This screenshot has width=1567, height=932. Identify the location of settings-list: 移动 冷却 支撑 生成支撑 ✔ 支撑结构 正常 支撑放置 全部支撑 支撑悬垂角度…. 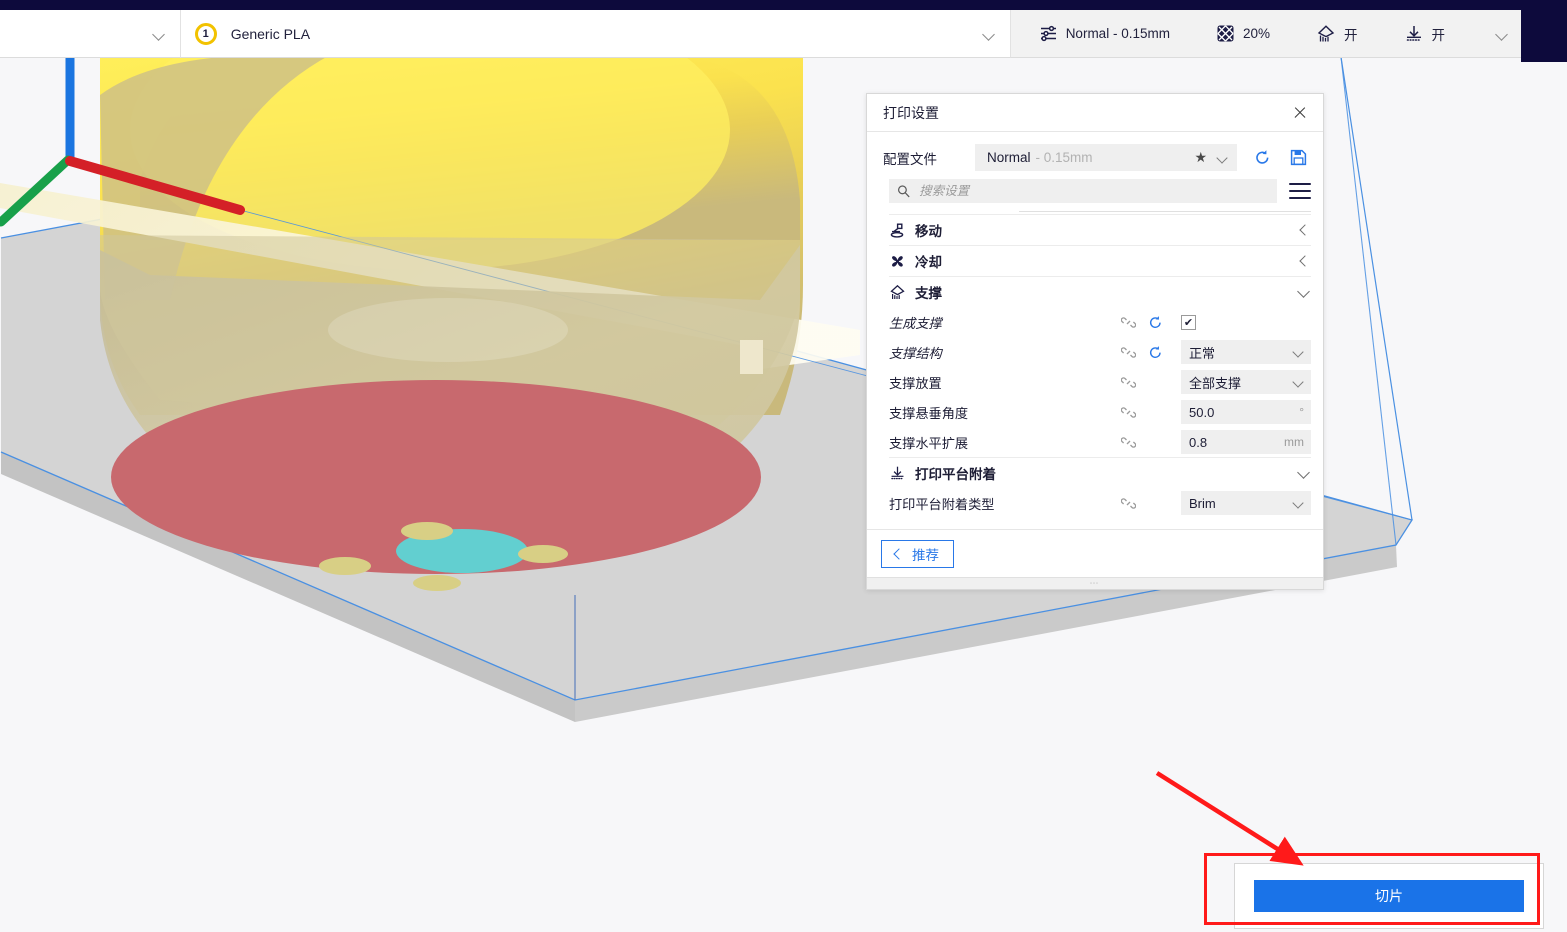
(1095, 370).